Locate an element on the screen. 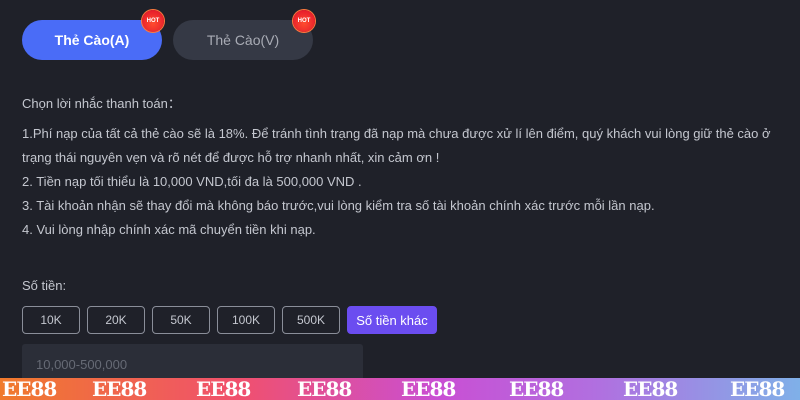  watermark-strip: EE88 EE88 EE88 EE88 EE88 EE88 EE88 EE88 is located at coordinates (400, 389).